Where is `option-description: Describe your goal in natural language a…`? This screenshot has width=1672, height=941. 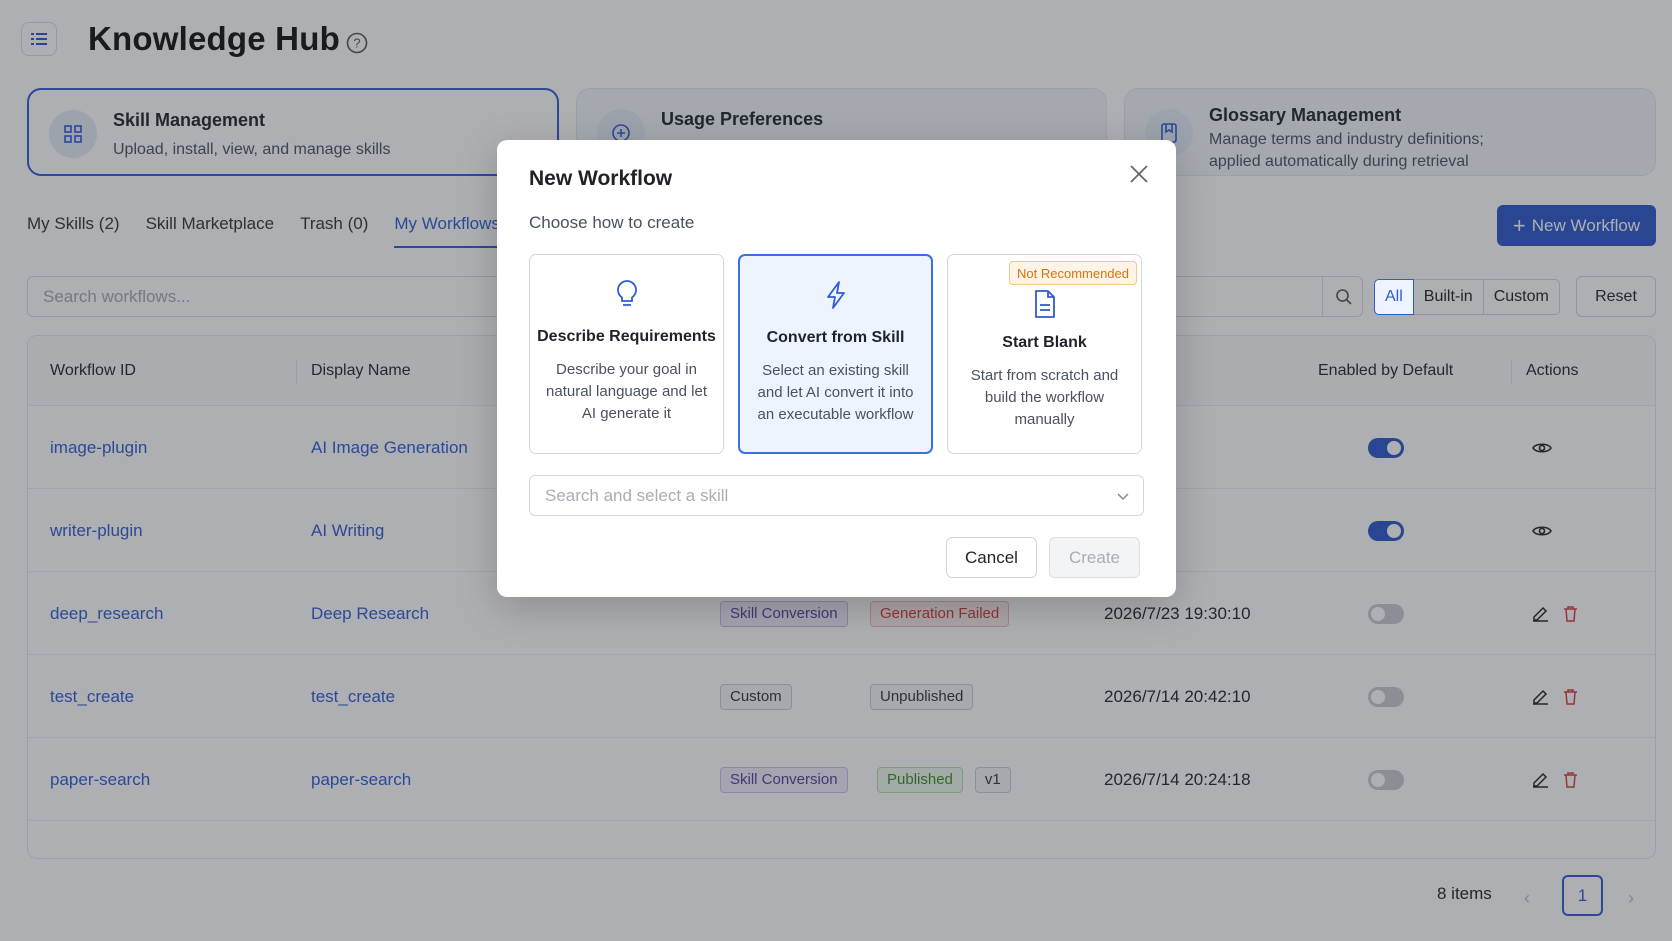 option-description: Describe your goal in natural language a… is located at coordinates (626, 391).